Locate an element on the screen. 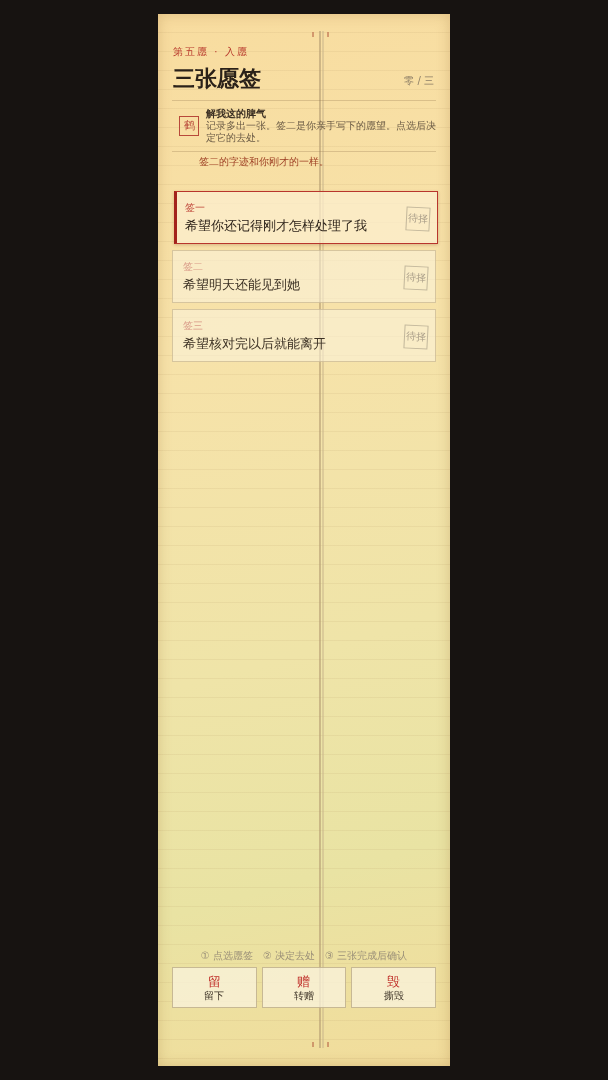 The height and width of the screenshot is (1080, 608). action-button: 留 留下 is located at coordinates (214, 987).